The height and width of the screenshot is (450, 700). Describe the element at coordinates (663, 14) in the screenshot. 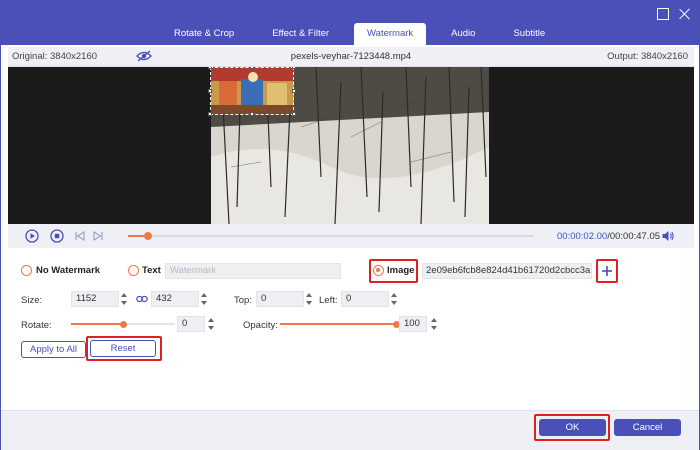

I see `maximize-icon` at that location.